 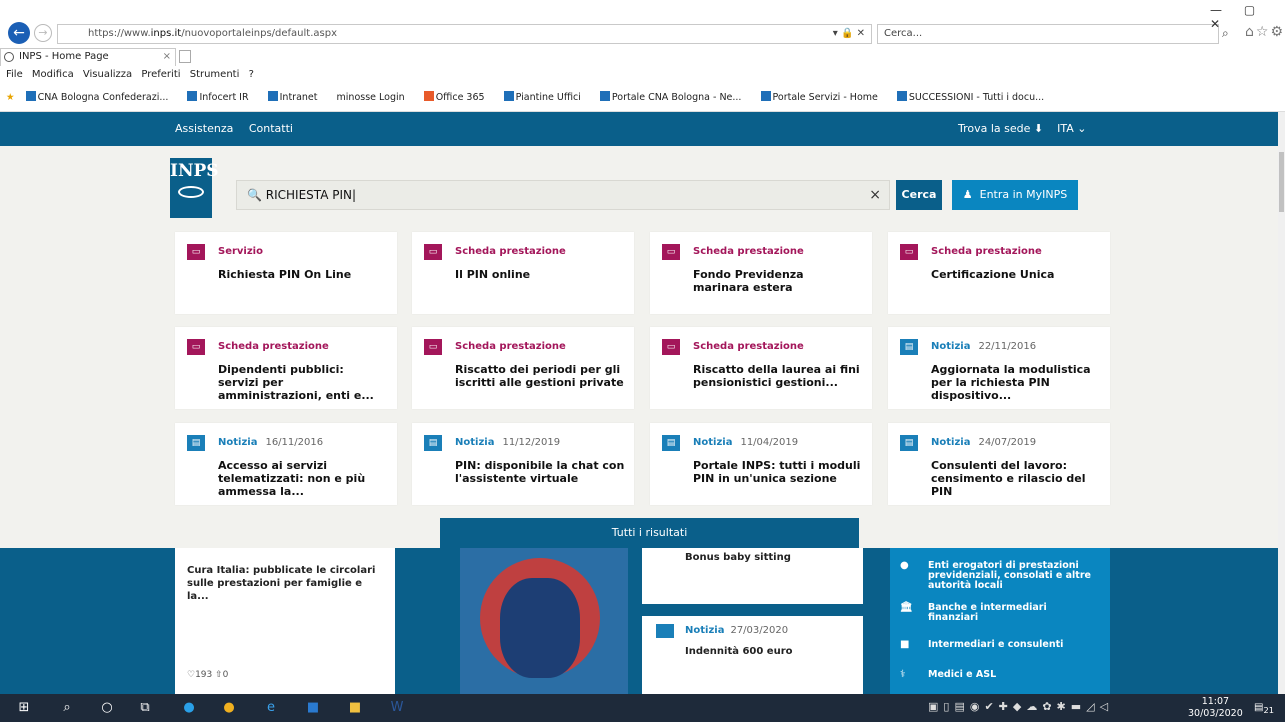 I want to click on result-category: Notizia 24/07/2019, so click(x=983, y=442).